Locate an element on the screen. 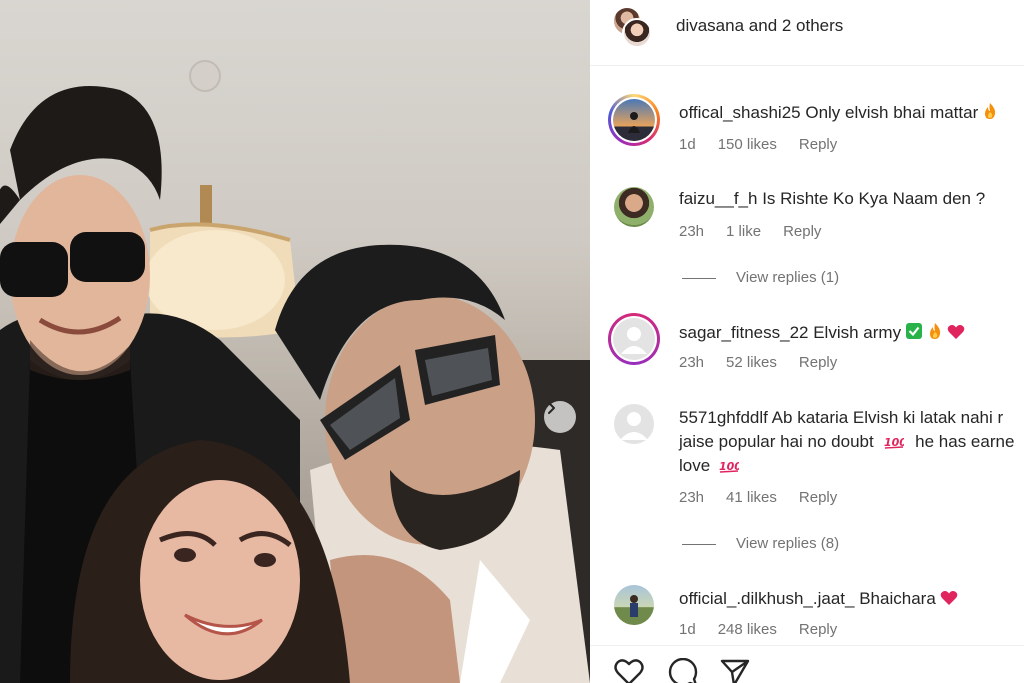  post-header: divasana and 2 others is located at coordinates (807, 33).